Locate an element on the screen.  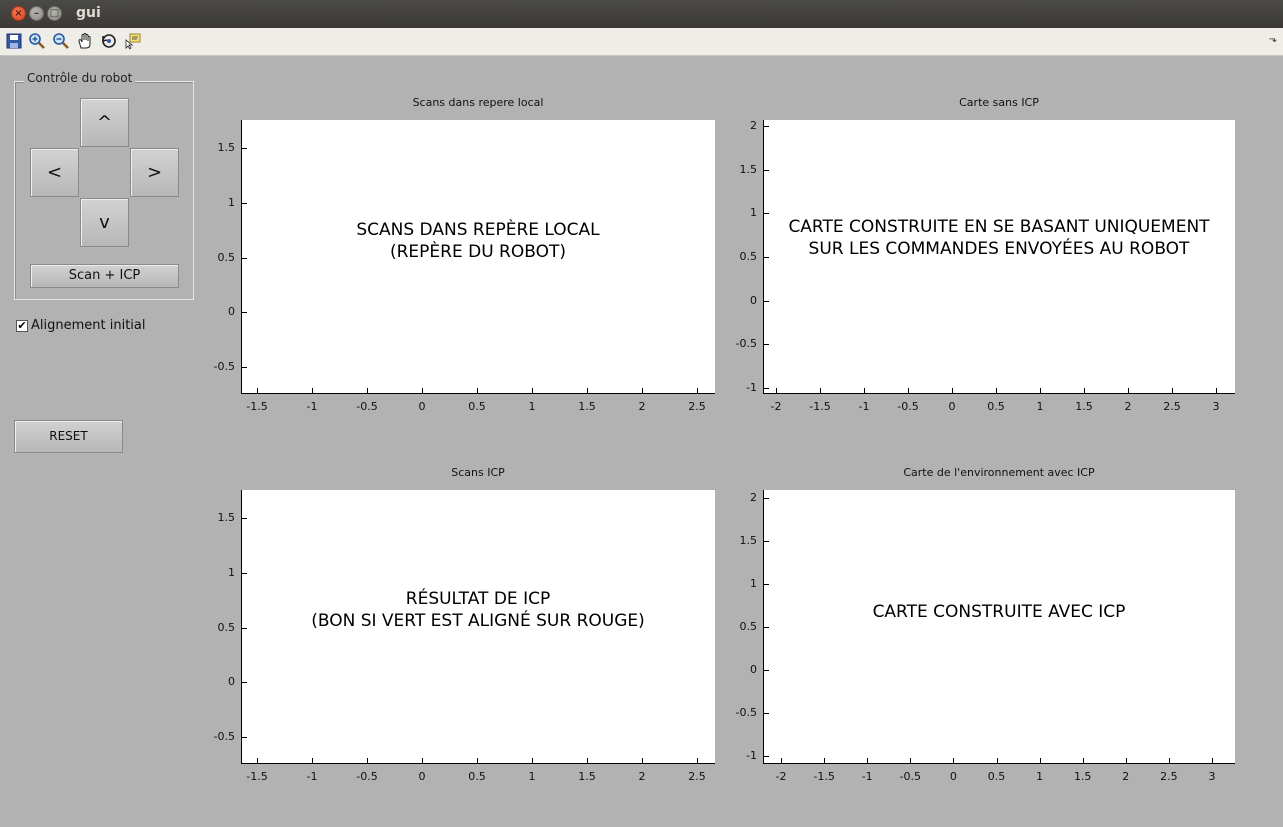
scan-icp-button: Scan + ICP is located at coordinates (104, 276).